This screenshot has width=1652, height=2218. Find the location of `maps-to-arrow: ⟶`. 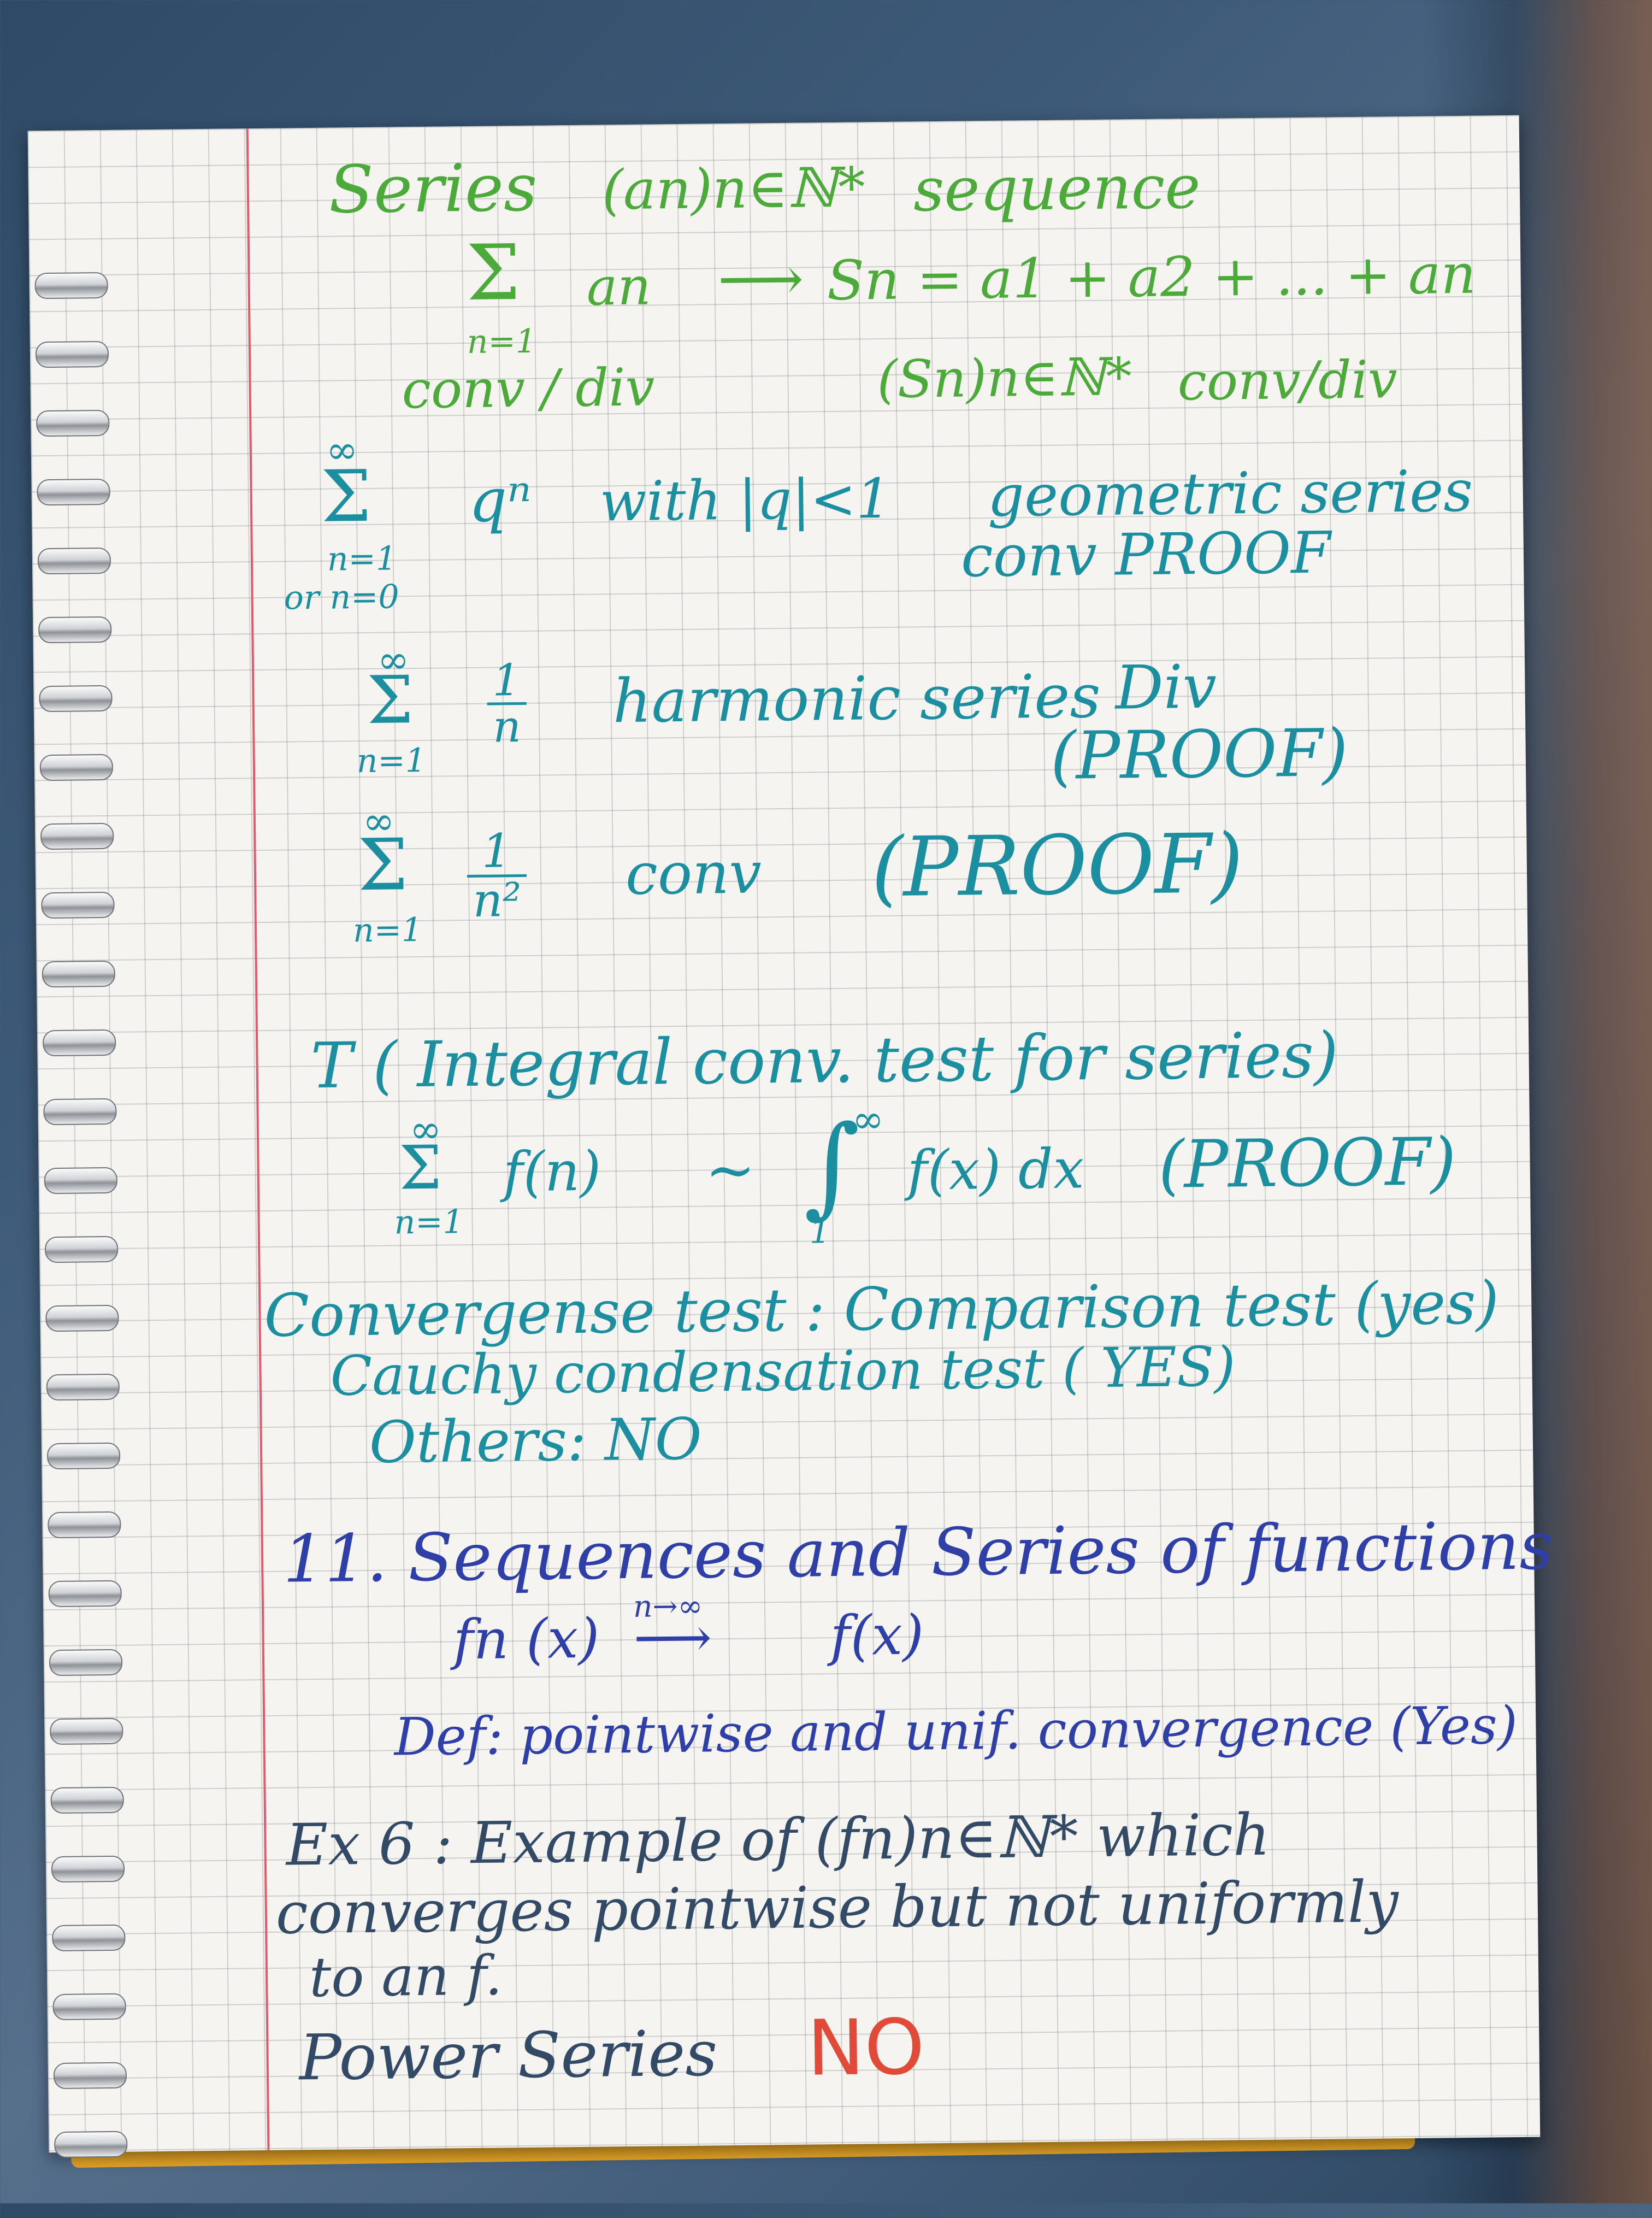

maps-to-arrow: ⟶ is located at coordinates (760, 279).